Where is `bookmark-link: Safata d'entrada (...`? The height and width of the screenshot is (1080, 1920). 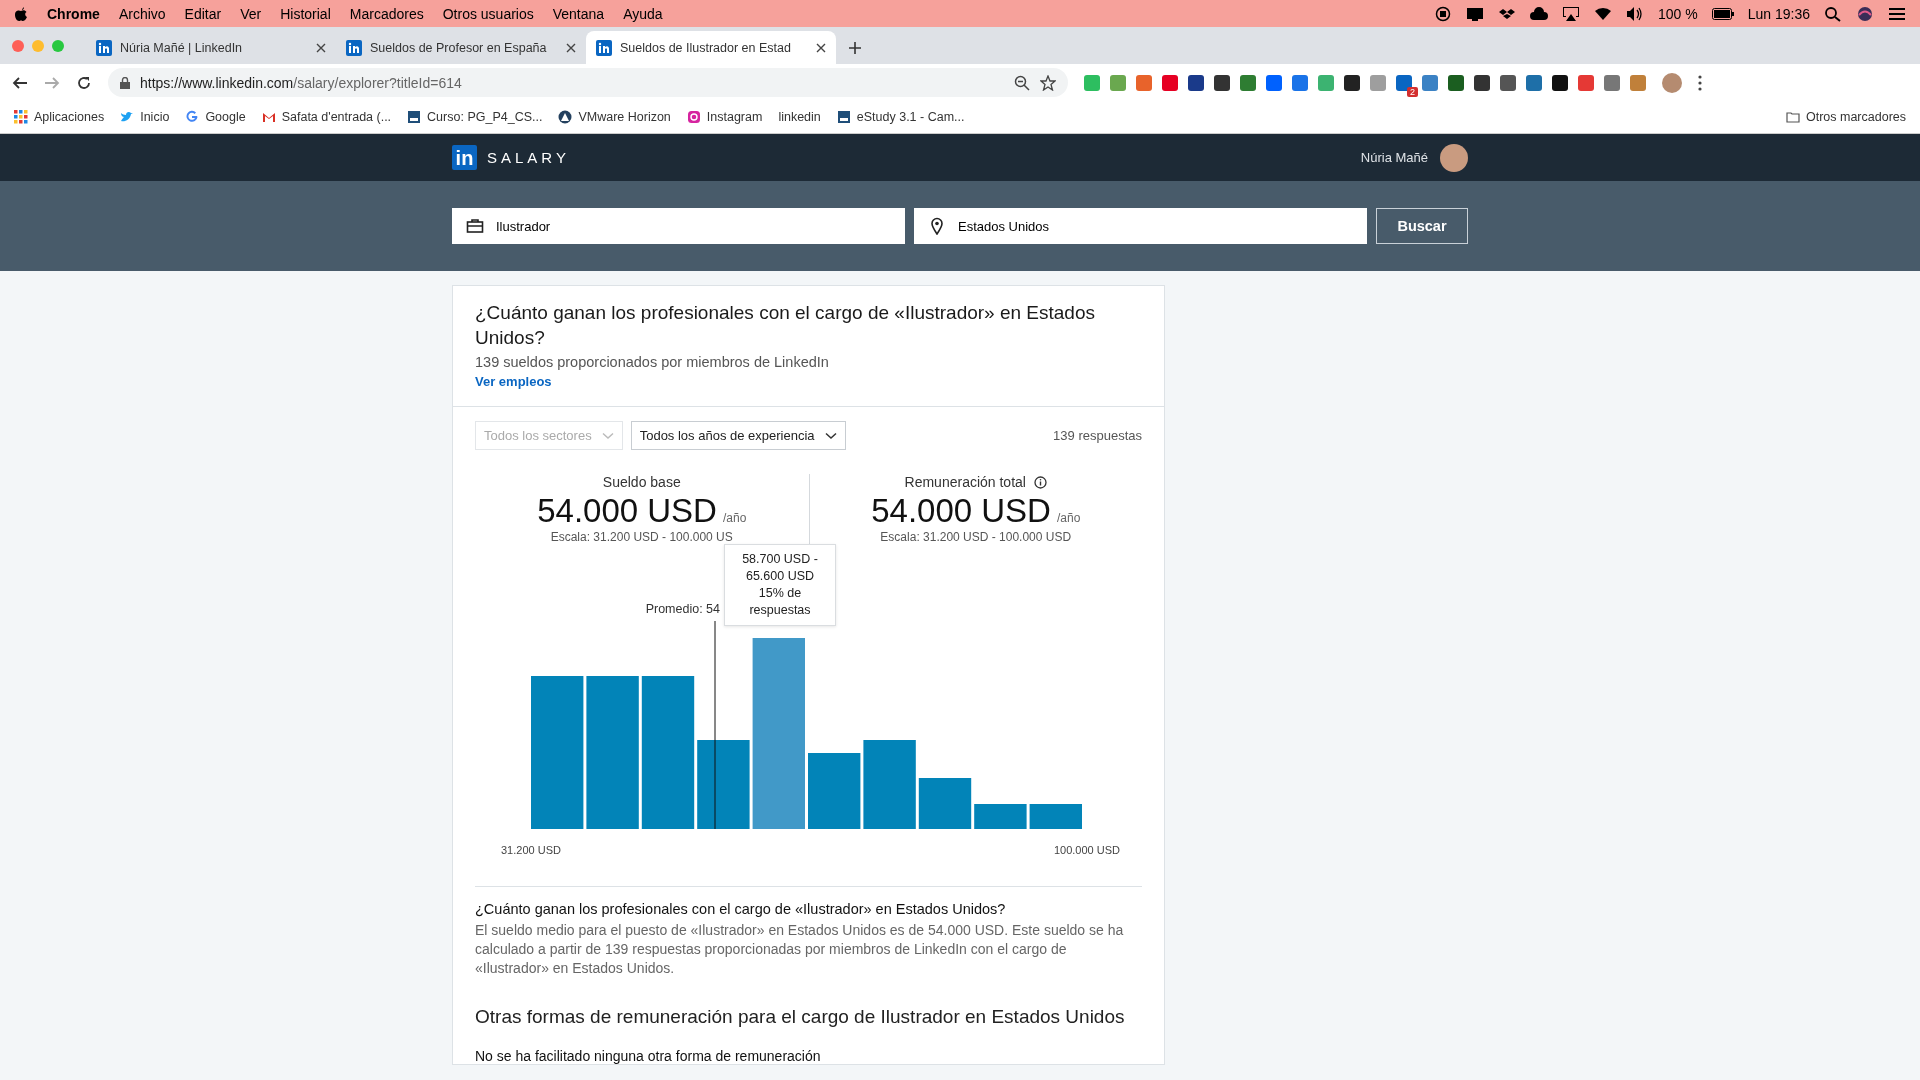 bookmark-link: Safata d'entrada (... is located at coordinates (336, 117).